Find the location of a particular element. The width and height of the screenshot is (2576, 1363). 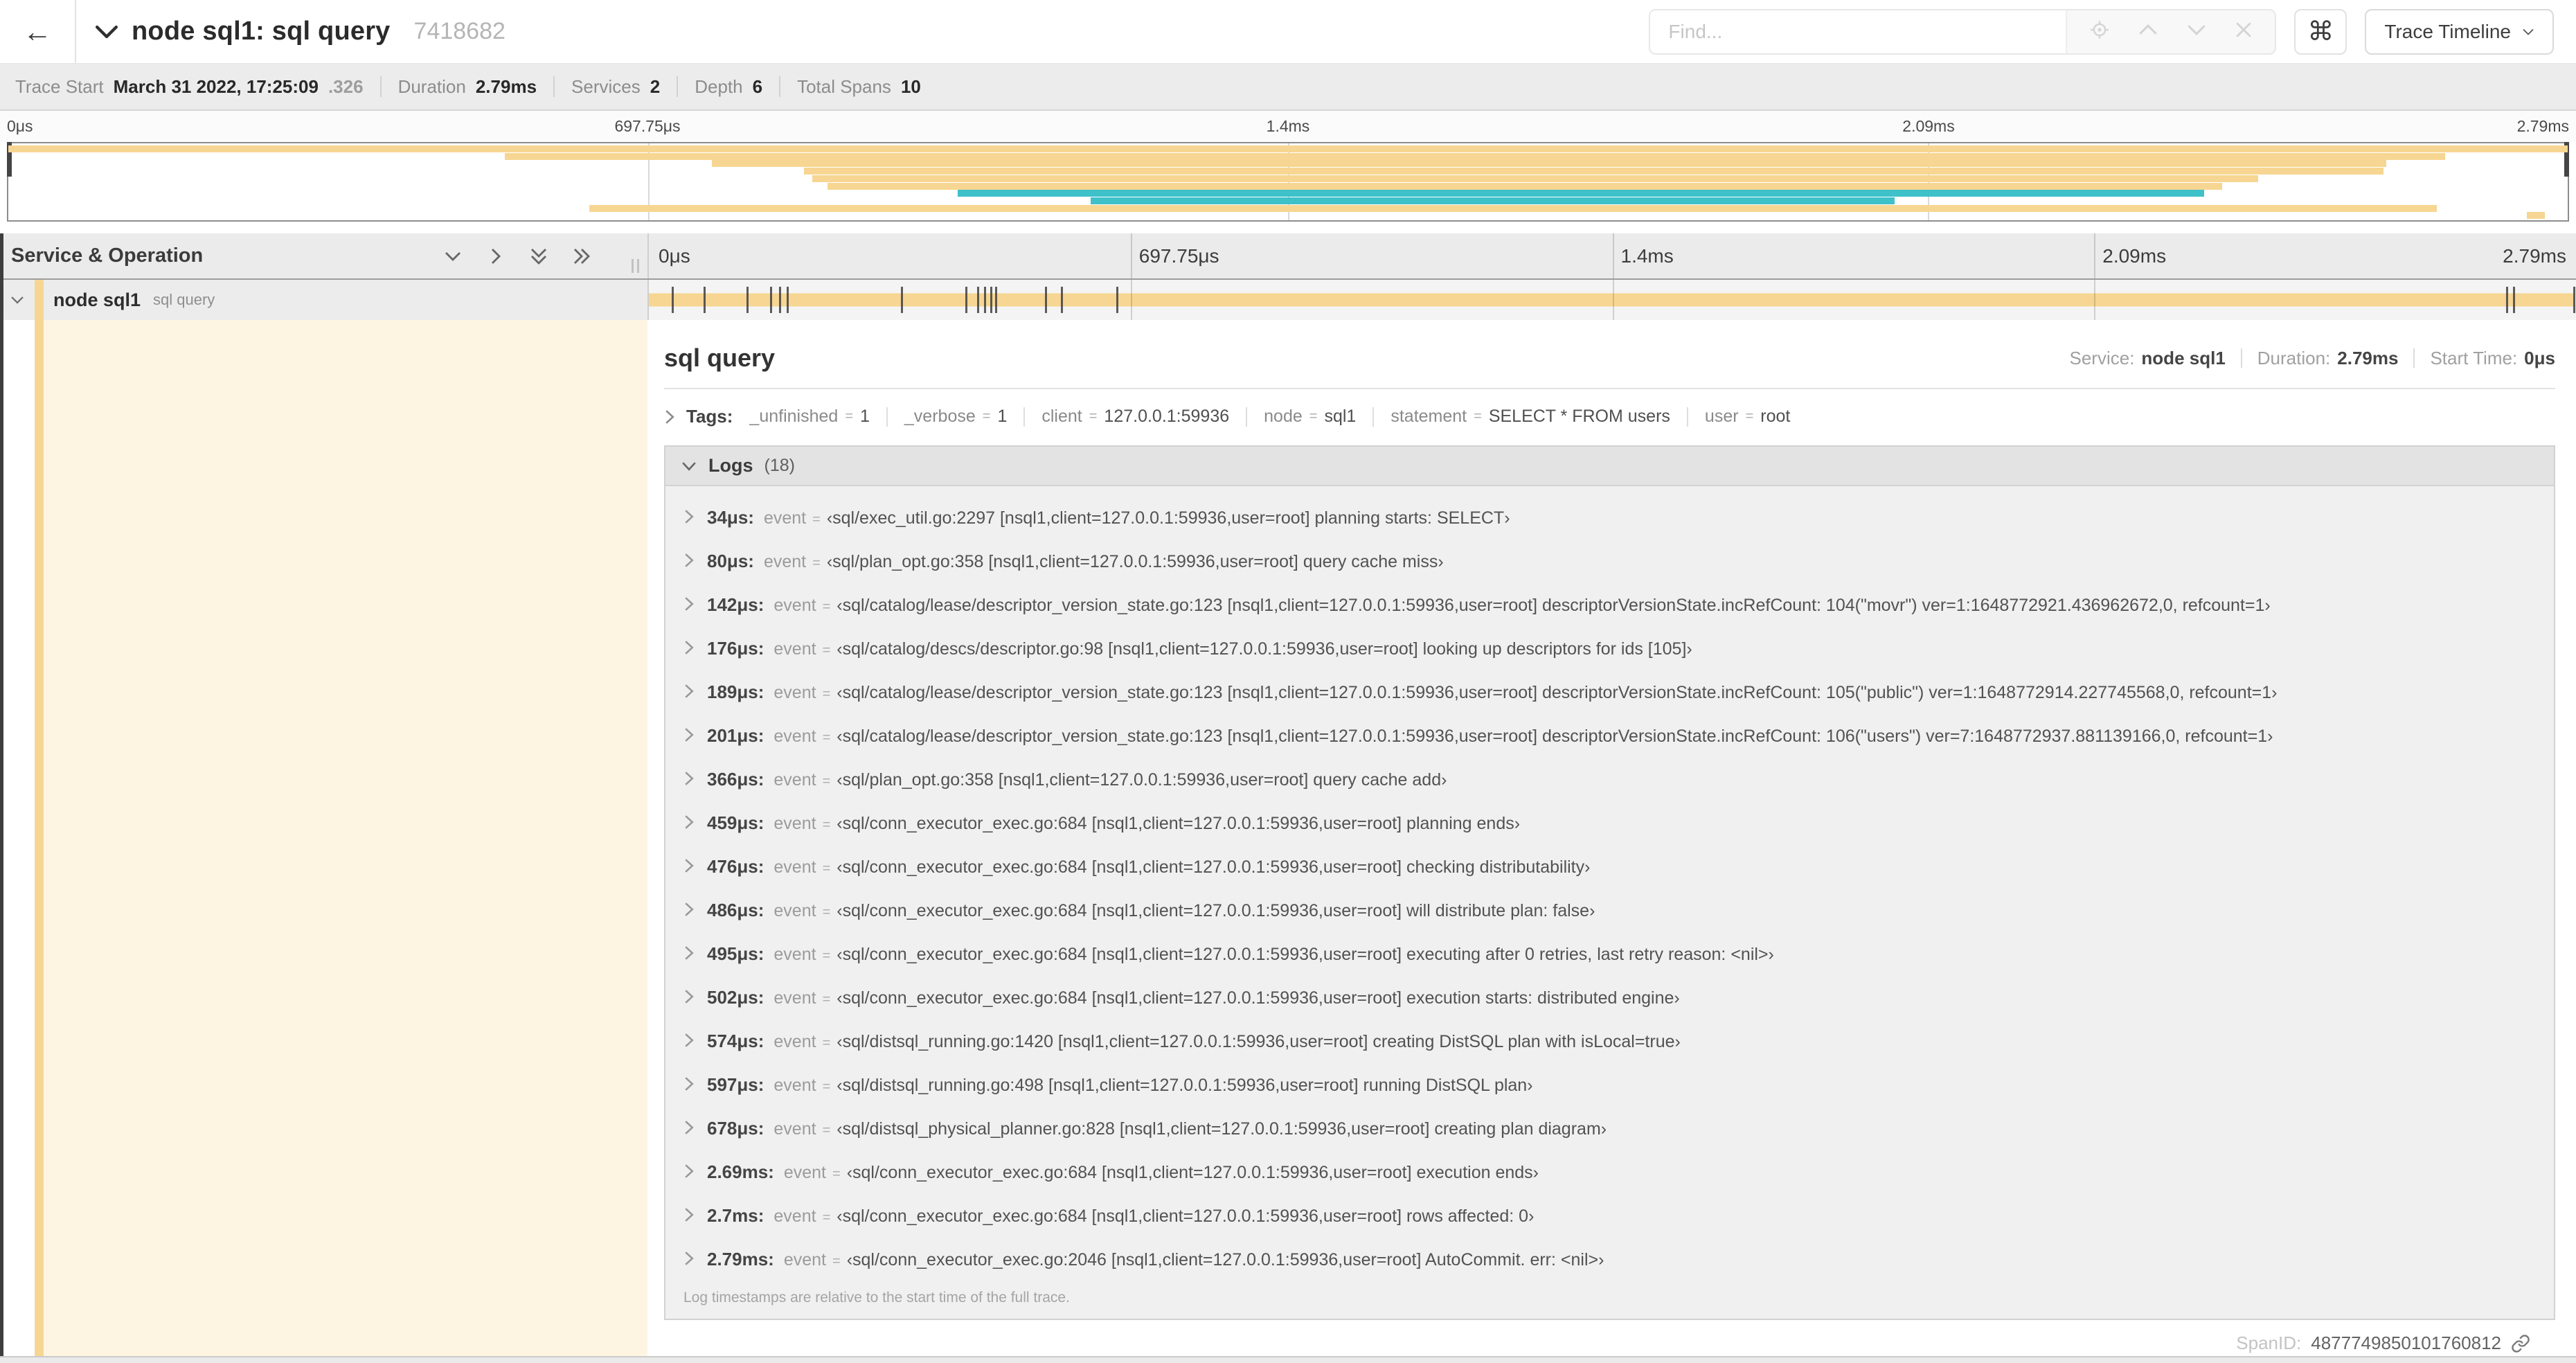

find-prev-icon is located at coordinates (2148, 31).